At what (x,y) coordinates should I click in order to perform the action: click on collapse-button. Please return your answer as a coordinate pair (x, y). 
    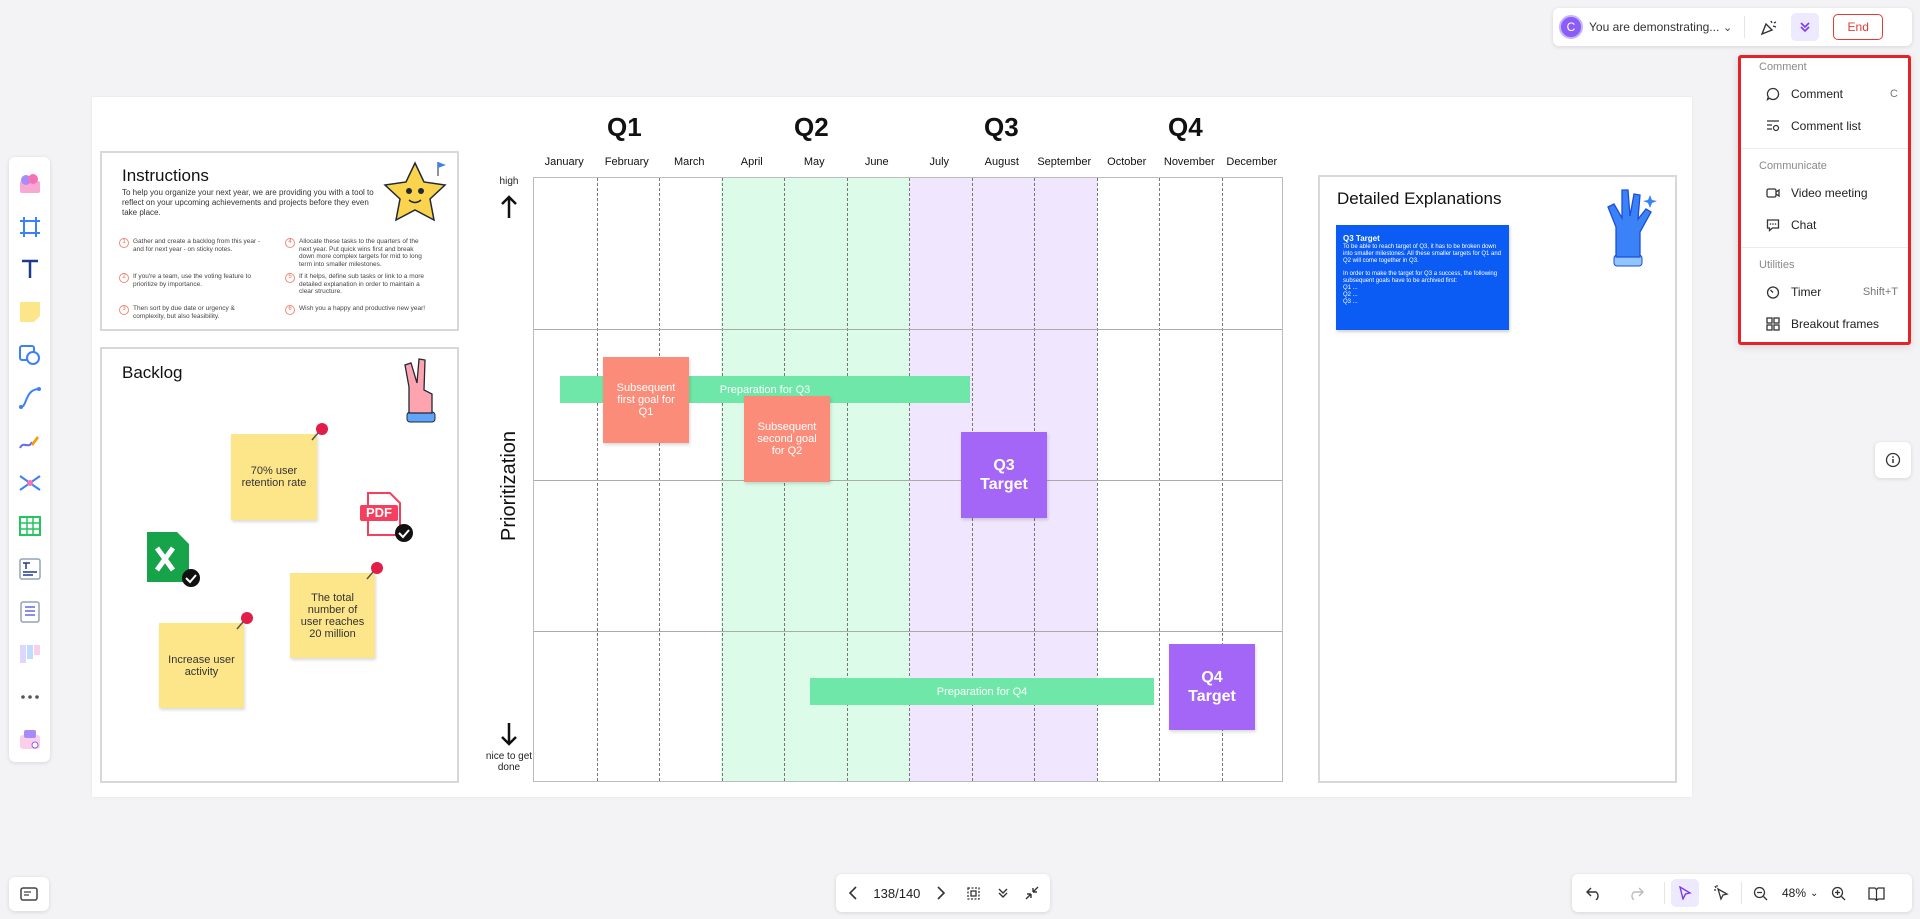
    Looking at the image, I should click on (1002, 893).